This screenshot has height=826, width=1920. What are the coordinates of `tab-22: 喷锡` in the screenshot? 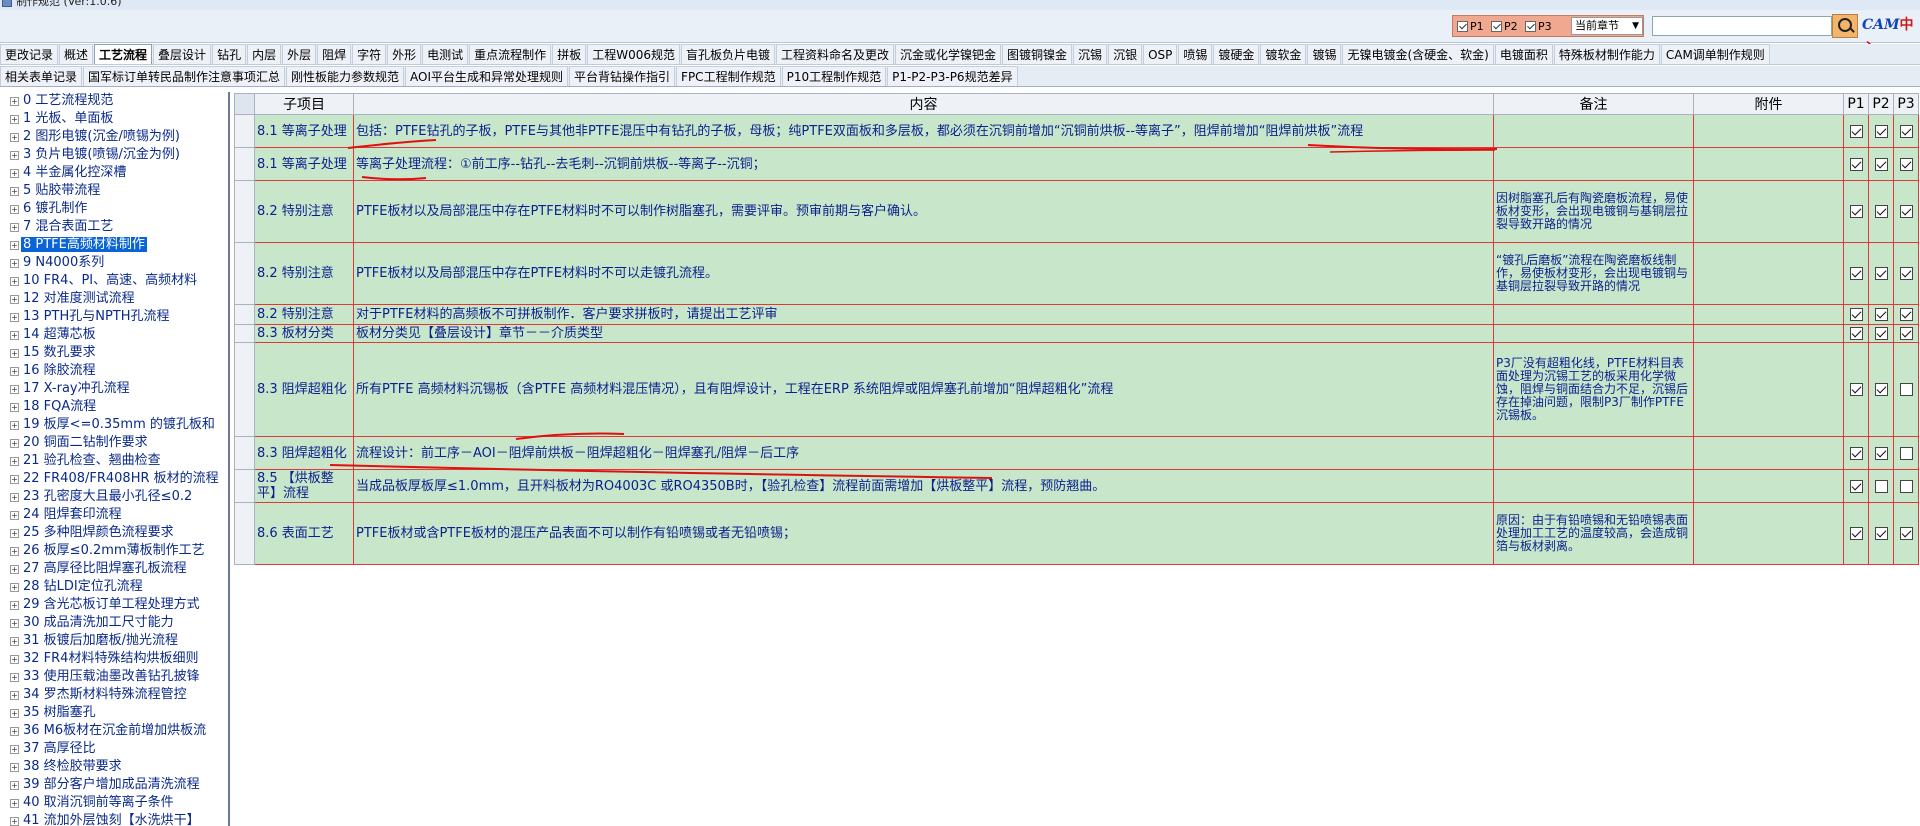 It's located at (1195, 54).